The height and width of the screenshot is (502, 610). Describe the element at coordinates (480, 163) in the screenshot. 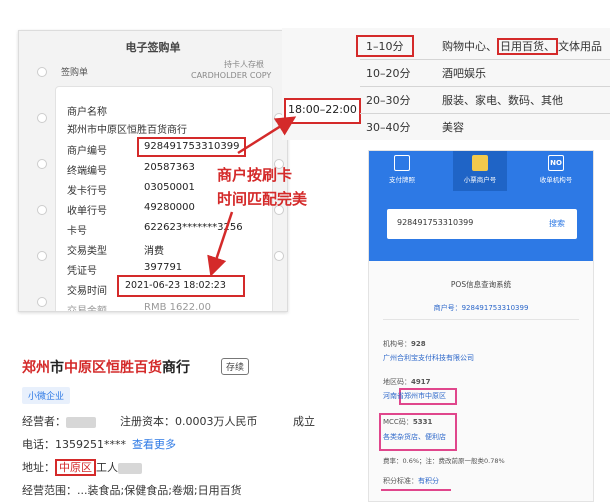

I see `merchant-icon` at that location.